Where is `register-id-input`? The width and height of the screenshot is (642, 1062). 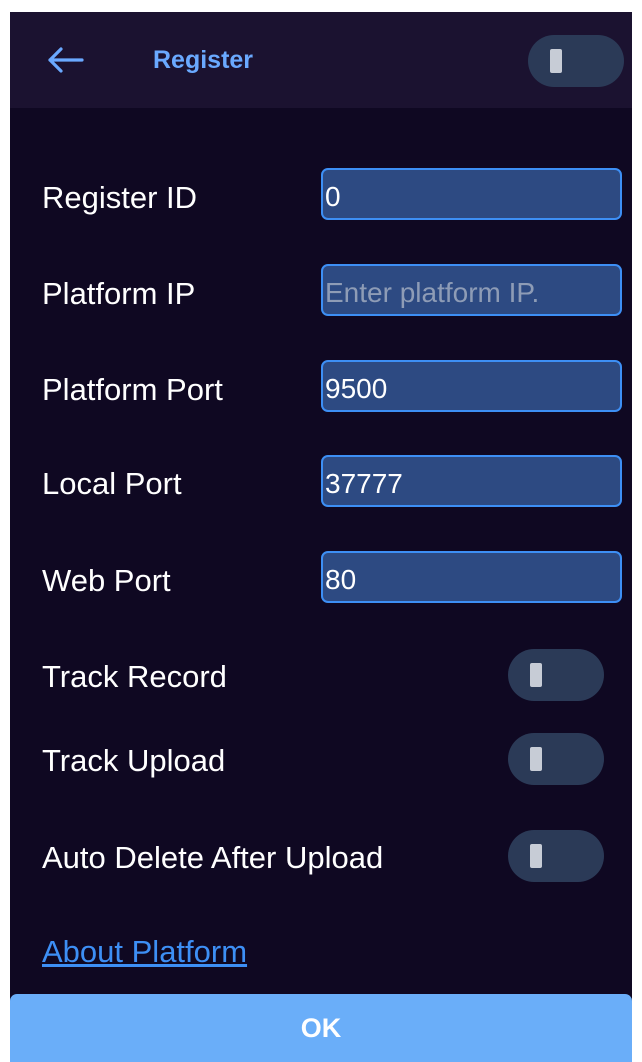 register-id-input is located at coordinates (471, 194).